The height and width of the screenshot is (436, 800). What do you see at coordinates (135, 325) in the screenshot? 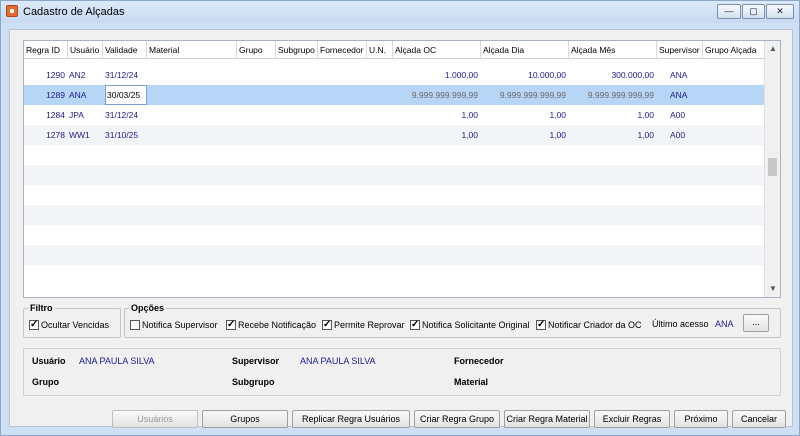
I see `checkbox-unchecked-icon` at bounding box center [135, 325].